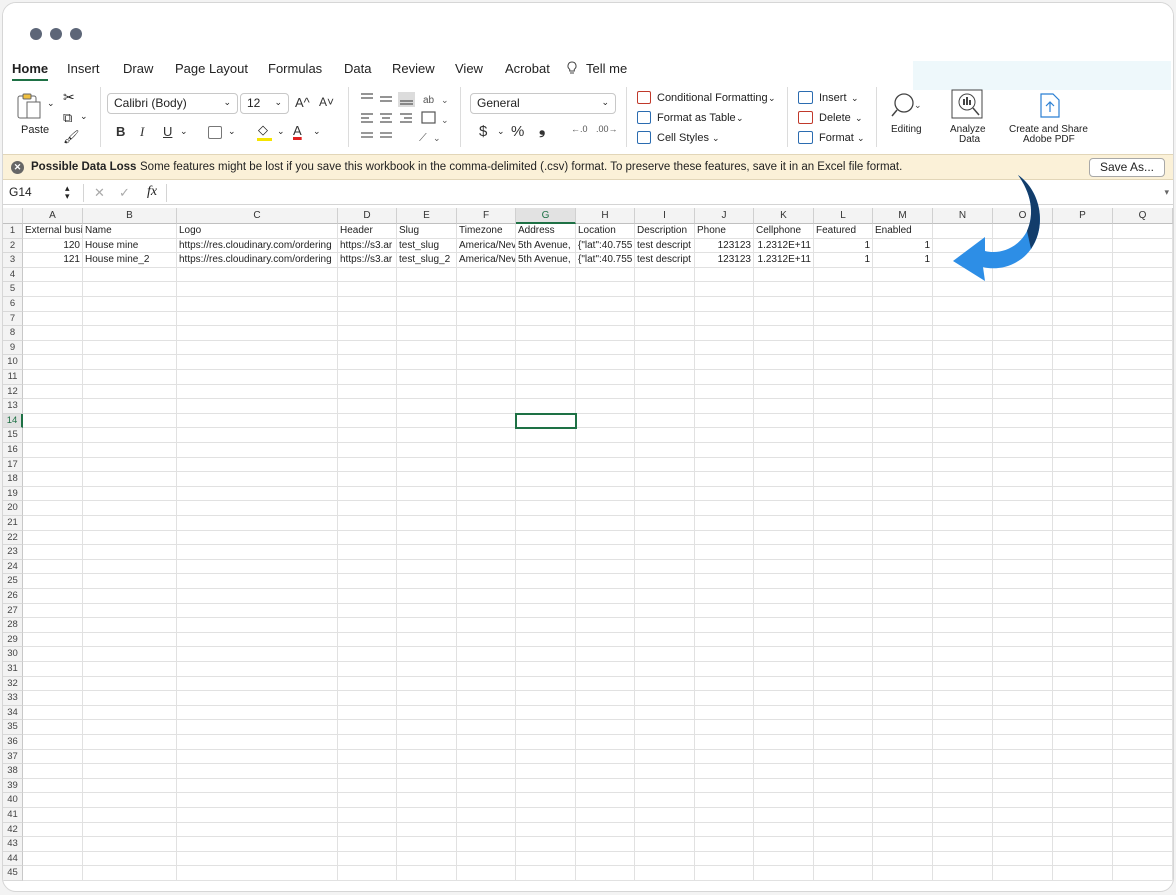 The height and width of the screenshot is (895, 1176). What do you see at coordinates (784, 698) in the screenshot?
I see `cell-k33` at bounding box center [784, 698].